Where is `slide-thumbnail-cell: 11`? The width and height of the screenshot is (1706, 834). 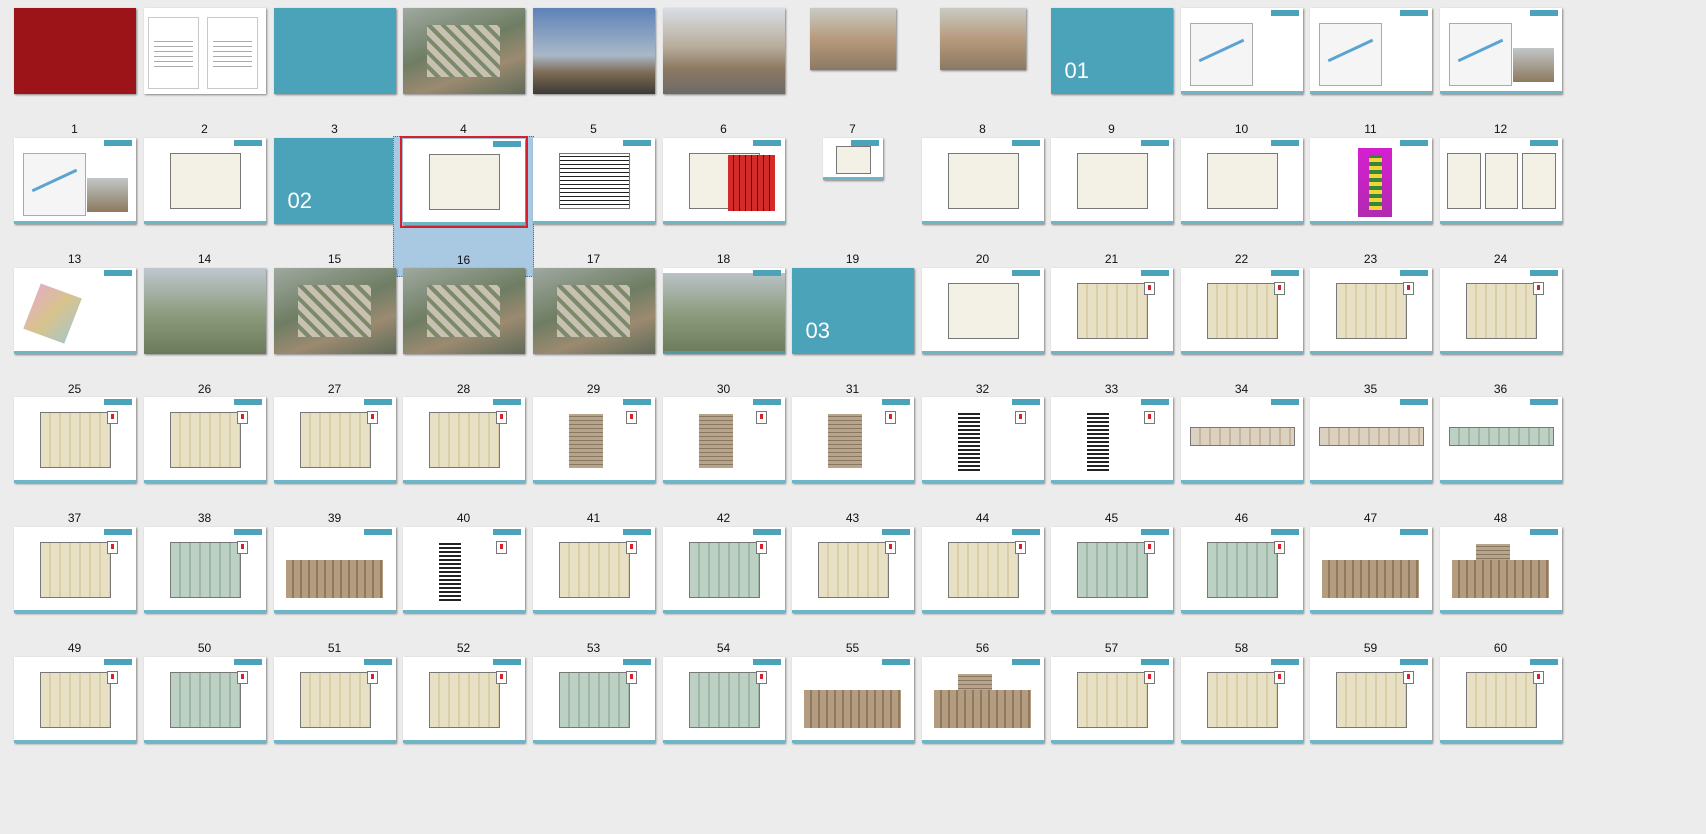
slide-thumbnail-cell: 11 is located at coordinates (1370, 76).